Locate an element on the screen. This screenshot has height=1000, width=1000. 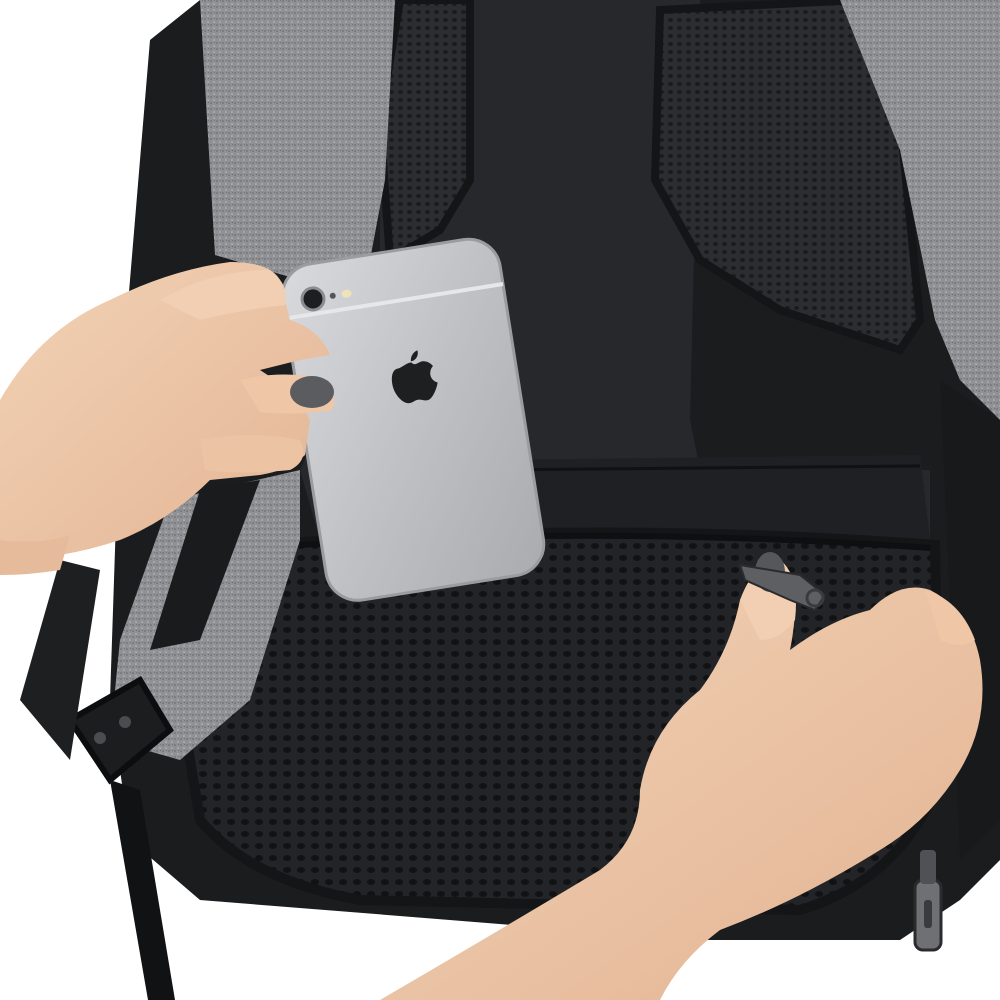
camera-lens-icon is located at coordinates (313, 299).